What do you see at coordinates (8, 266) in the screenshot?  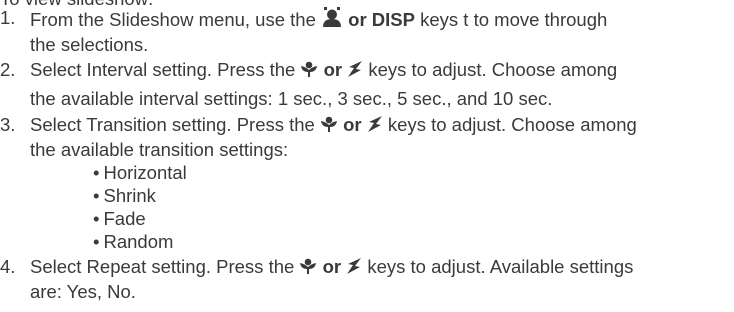 I see `step-number: 4.` at bounding box center [8, 266].